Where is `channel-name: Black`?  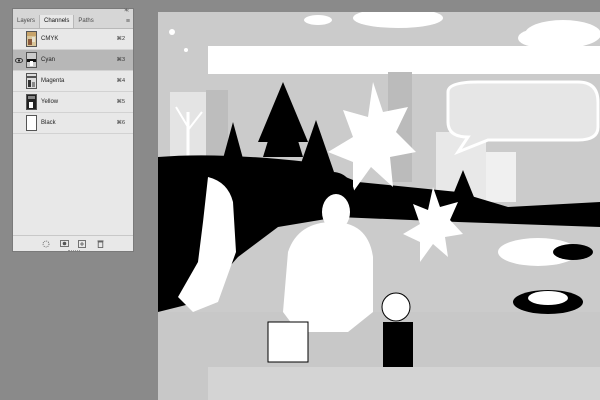
channel-name: Black is located at coordinates (48, 123).